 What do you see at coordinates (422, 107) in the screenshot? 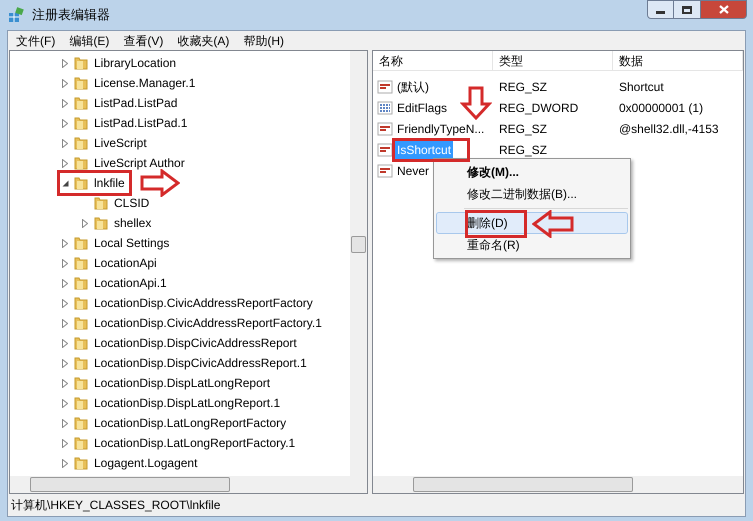
I see `value-name: EditFlags` at bounding box center [422, 107].